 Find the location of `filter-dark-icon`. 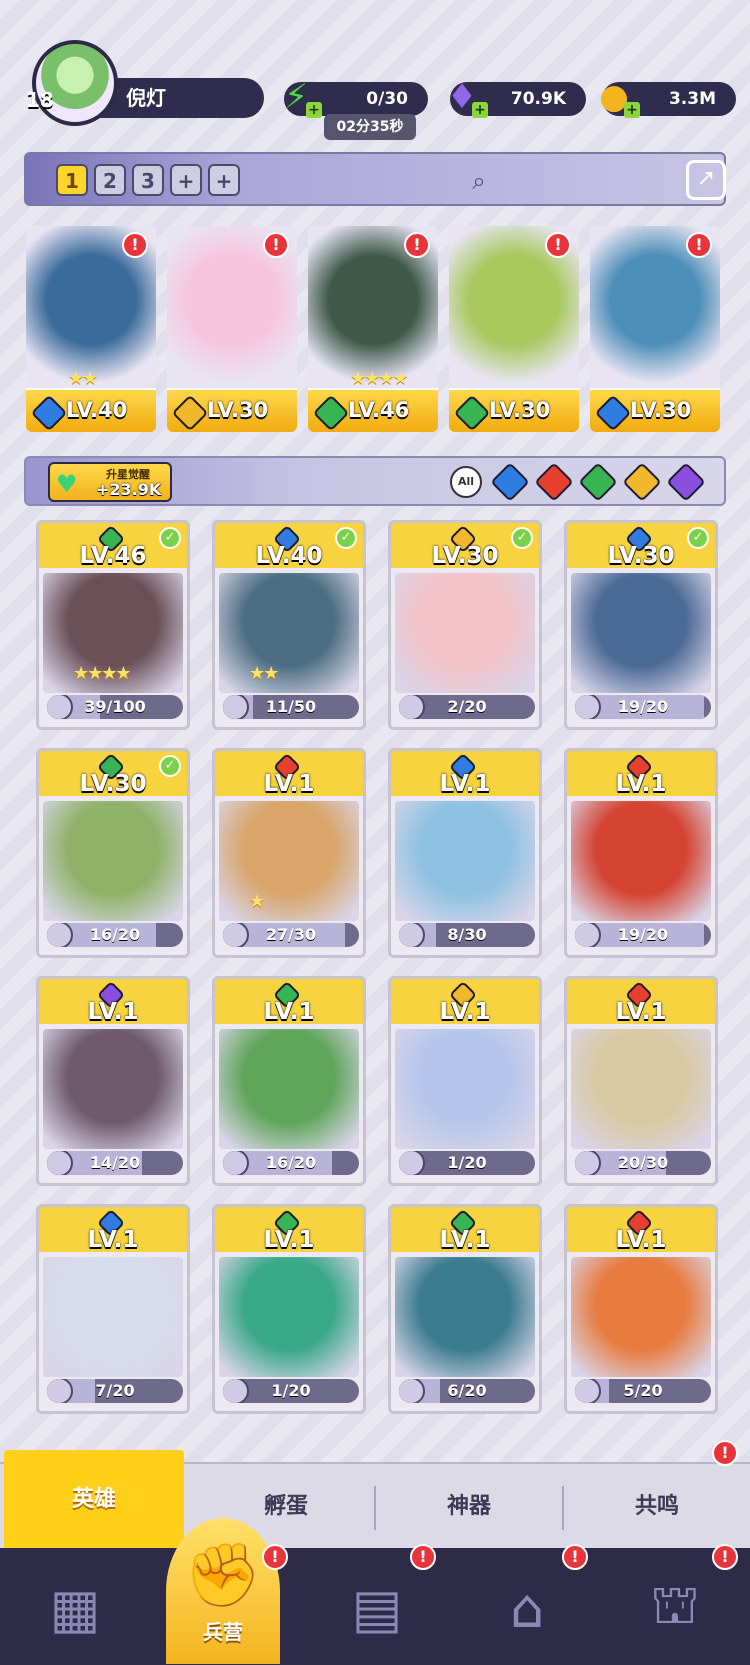

filter-dark-icon is located at coordinates (686, 482).